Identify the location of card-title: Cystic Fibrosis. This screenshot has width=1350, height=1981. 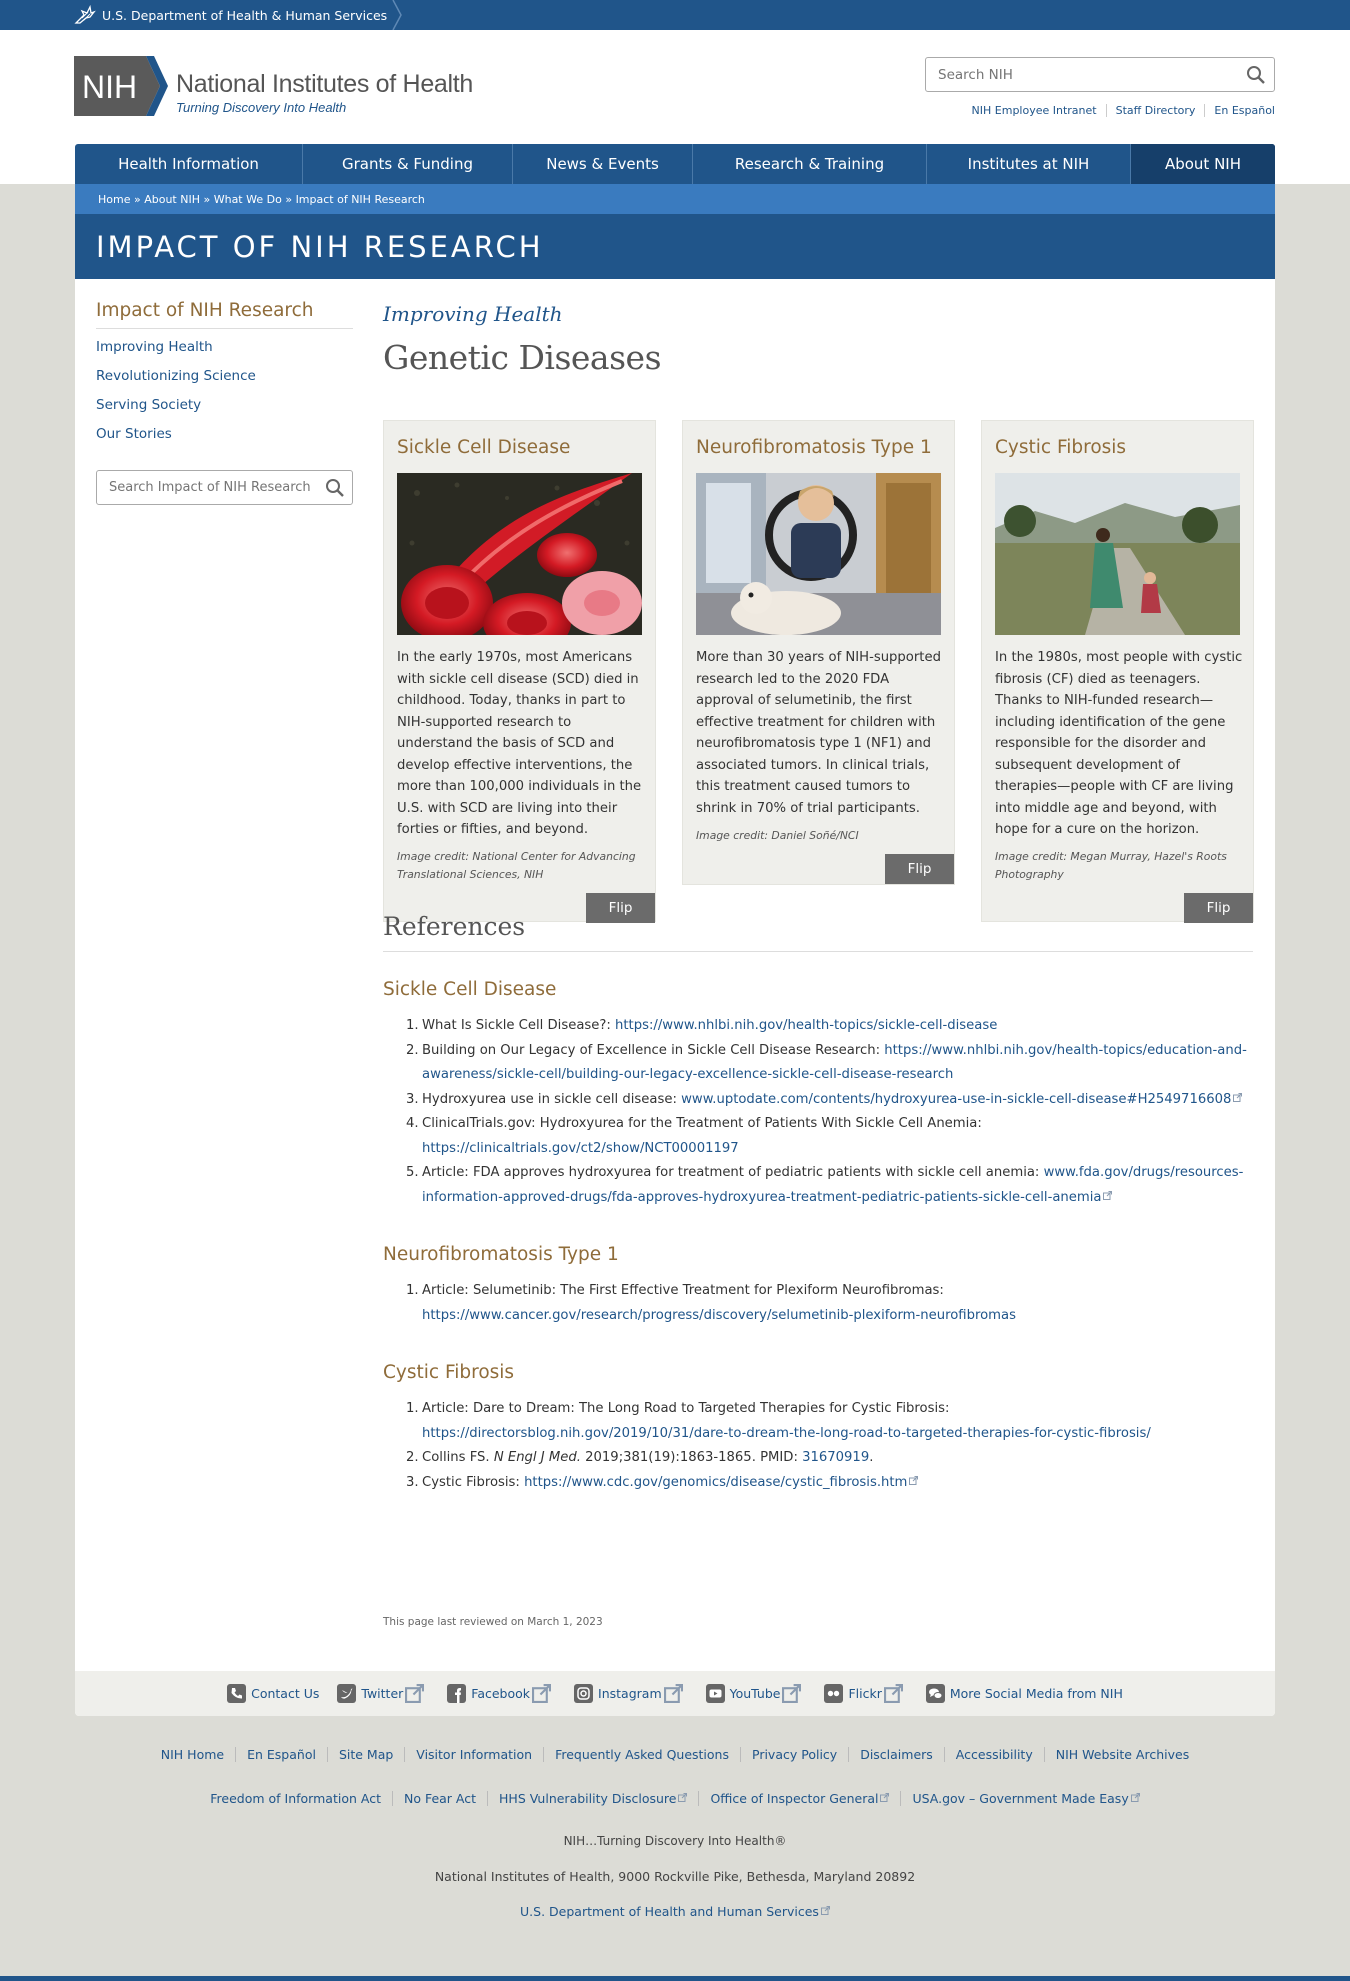
(1061, 447).